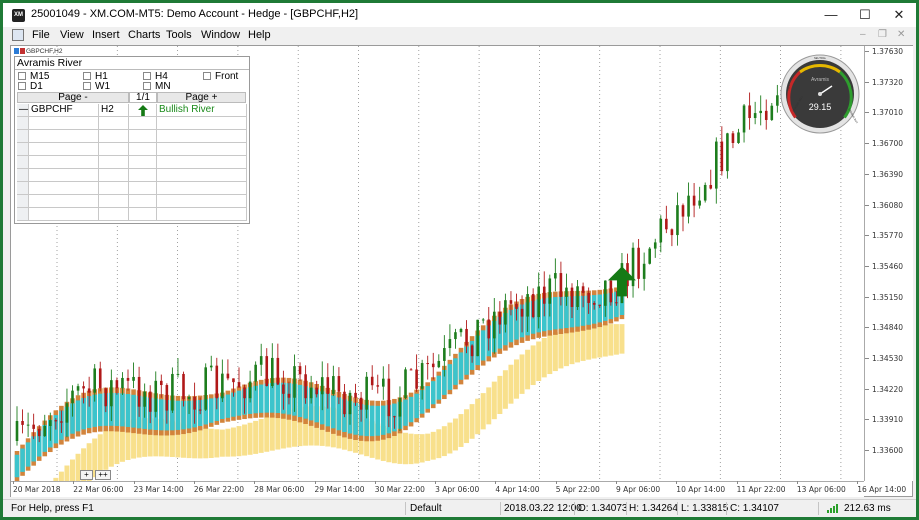 Image resolution: width=919 pixels, height=520 pixels. What do you see at coordinates (834, 508) in the screenshot?
I see `connection-signal-icon` at bounding box center [834, 508].